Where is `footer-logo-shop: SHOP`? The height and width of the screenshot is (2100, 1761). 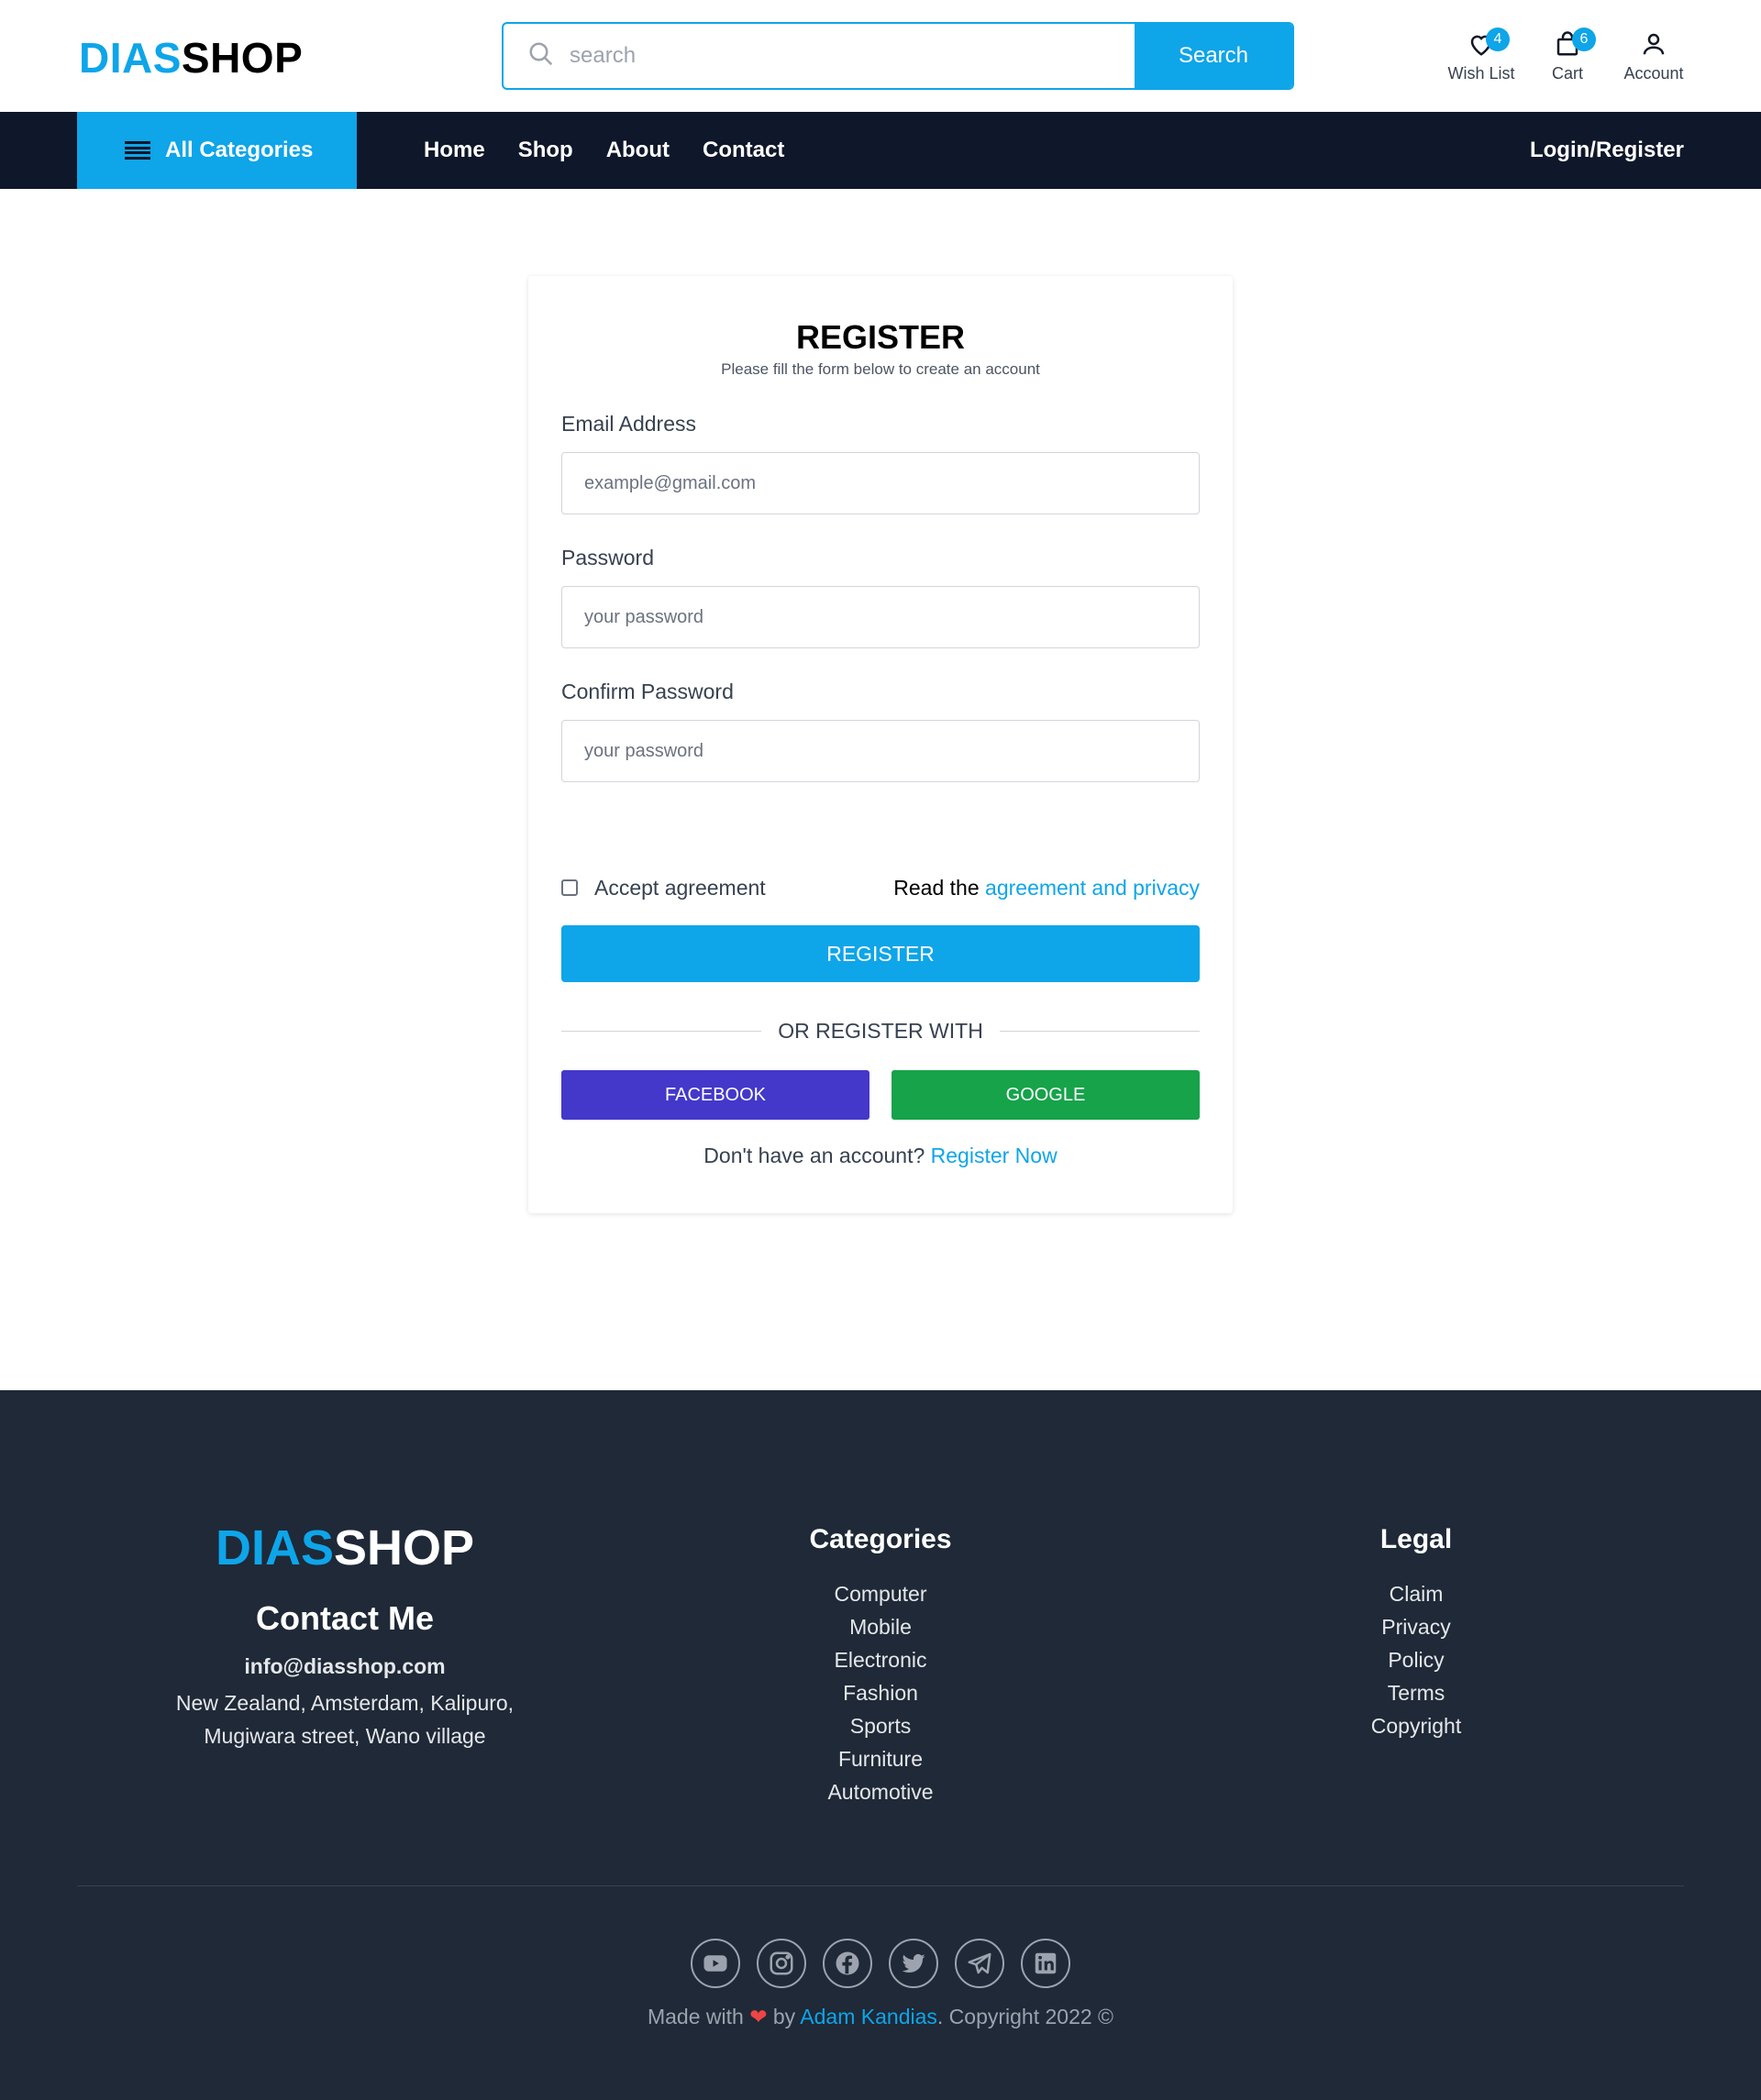
footer-logo-shop: SHOP is located at coordinates (404, 1547).